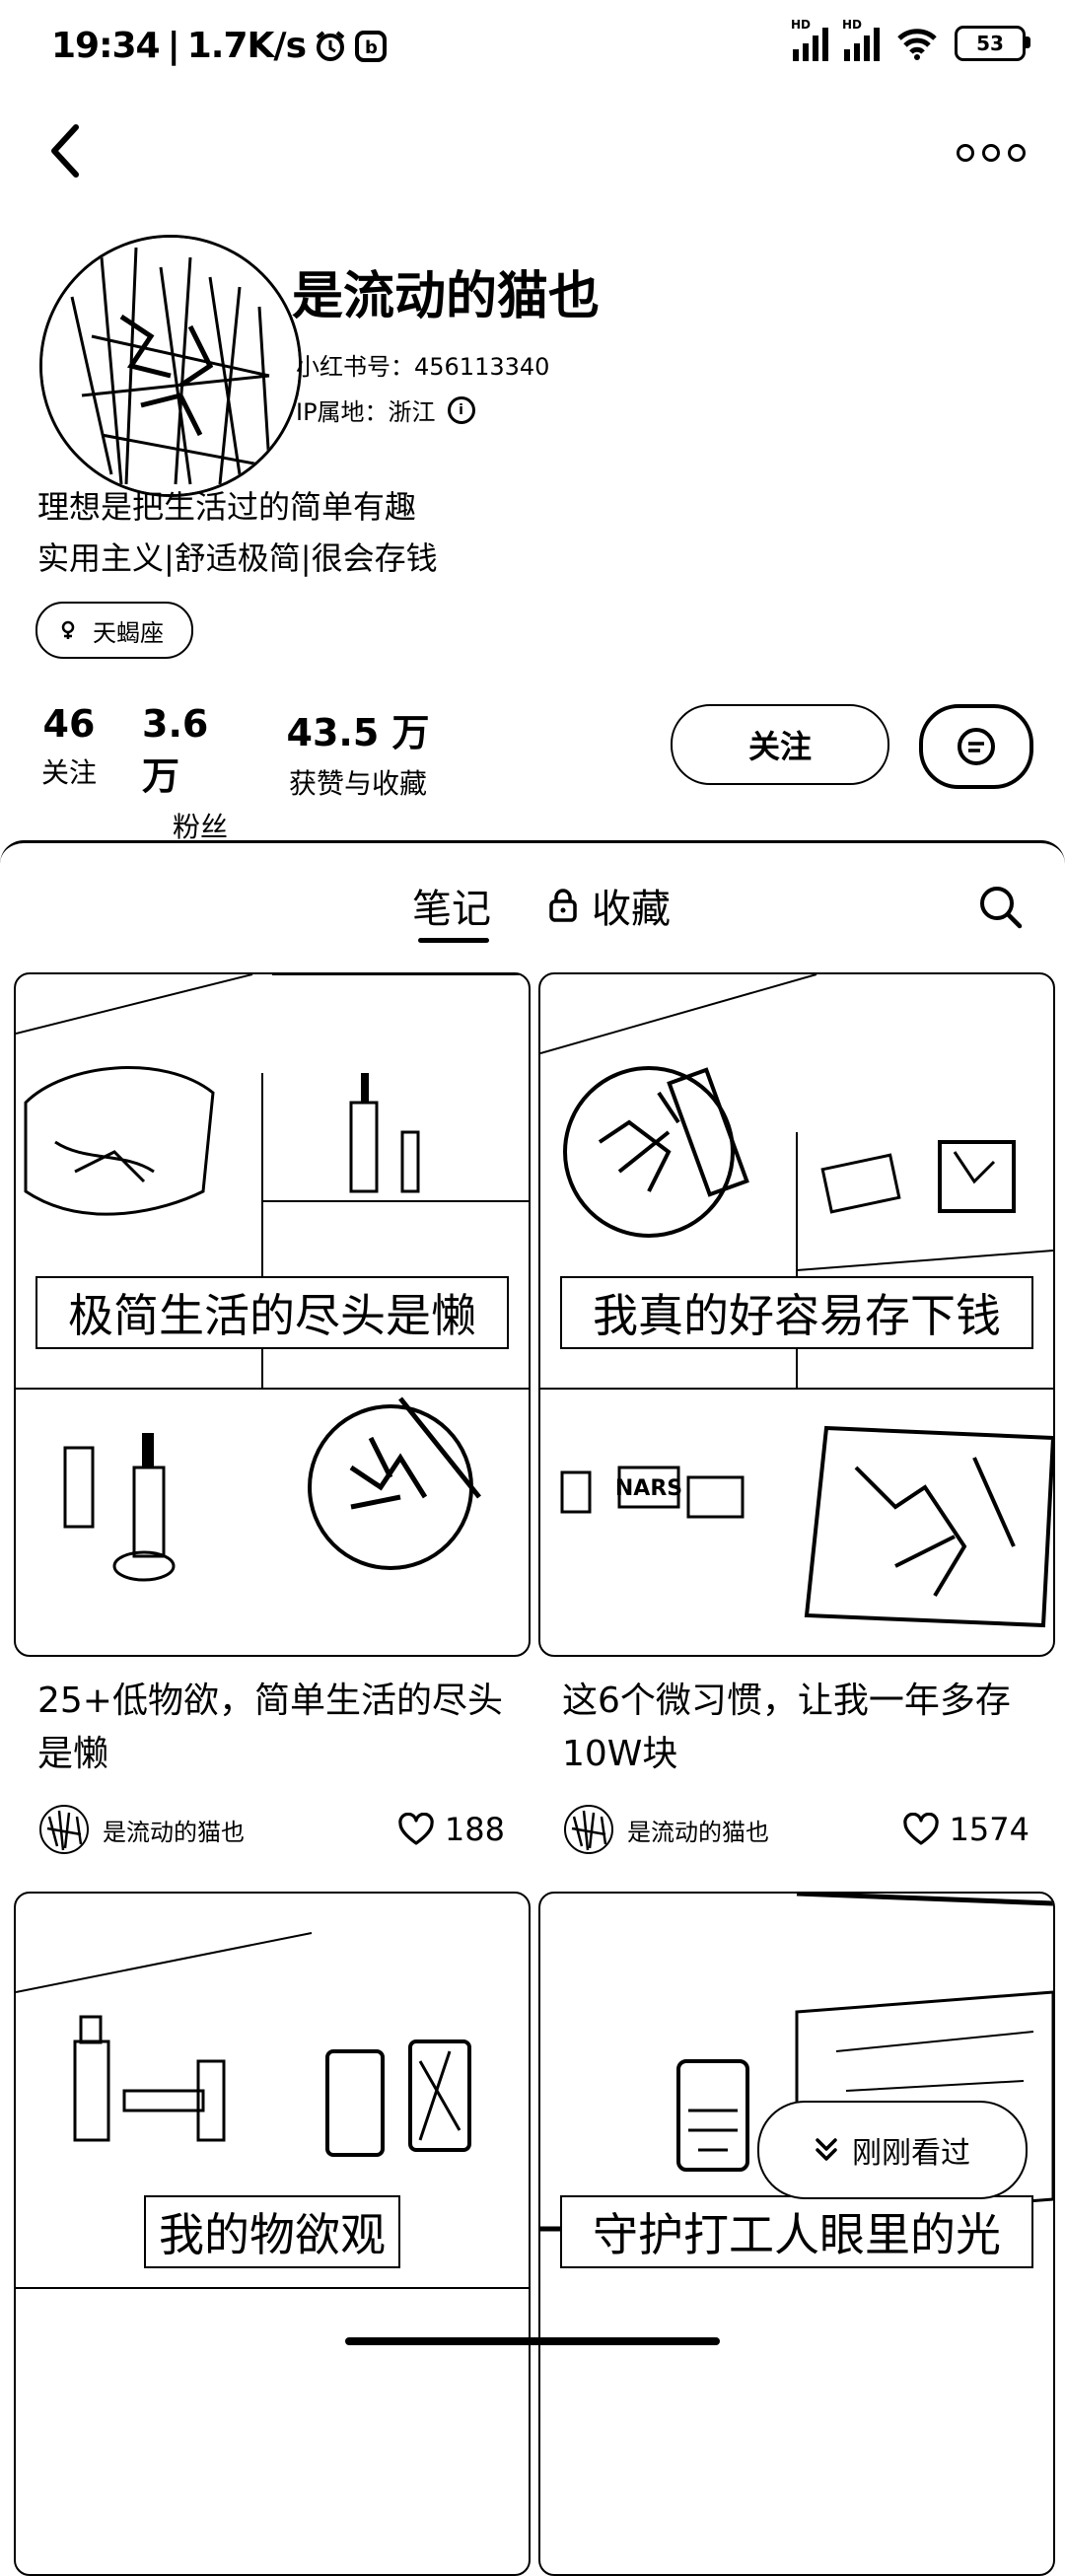 This screenshot has height=2576, width=1065. Describe the element at coordinates (631, 909) in the screenshot. I see `tab-collections-label: 收藏` at that location.